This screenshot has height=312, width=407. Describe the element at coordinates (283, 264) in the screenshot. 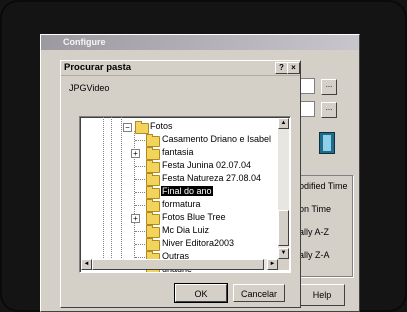

I see `scrollbar-corner` at that location.